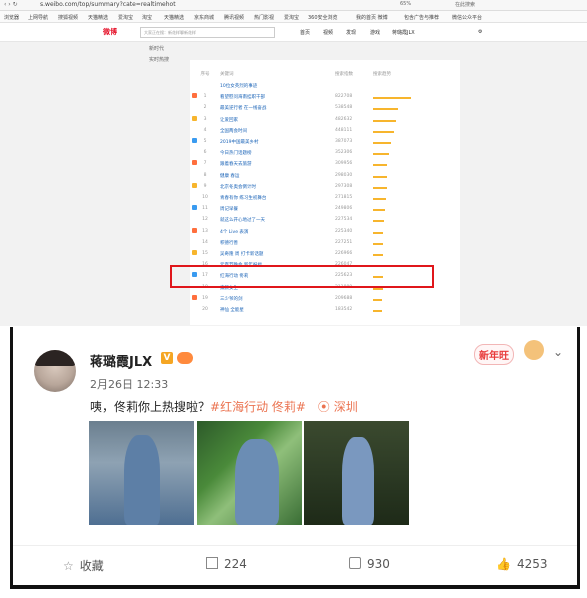 This screenshot has height=598, width=587. Describe the element at coordinates (372, 17) in the screenshot. I see `bookmark-item: 我的首页 微博` at that location.